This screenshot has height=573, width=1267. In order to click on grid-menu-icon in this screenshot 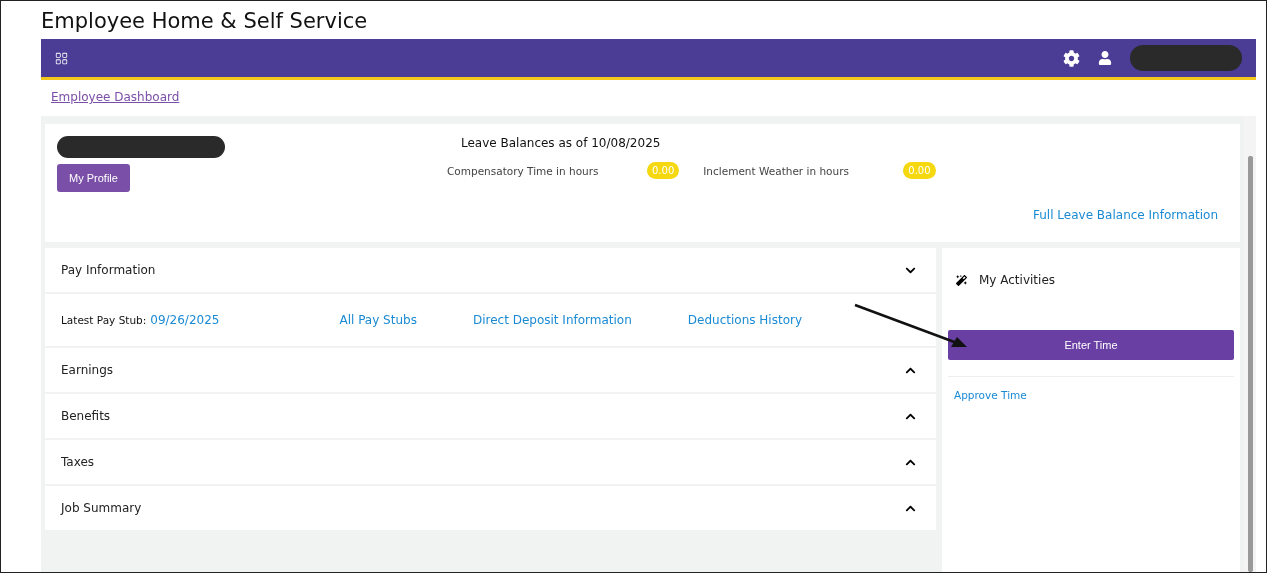, I will do `click(61, 58)`.